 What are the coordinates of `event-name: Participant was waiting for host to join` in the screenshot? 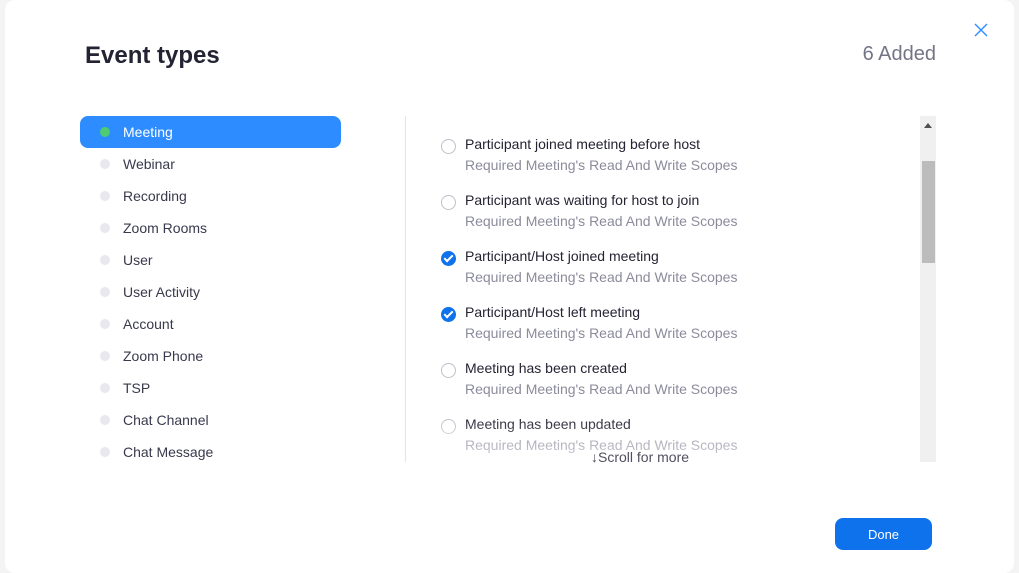 It's located at (582, 200).